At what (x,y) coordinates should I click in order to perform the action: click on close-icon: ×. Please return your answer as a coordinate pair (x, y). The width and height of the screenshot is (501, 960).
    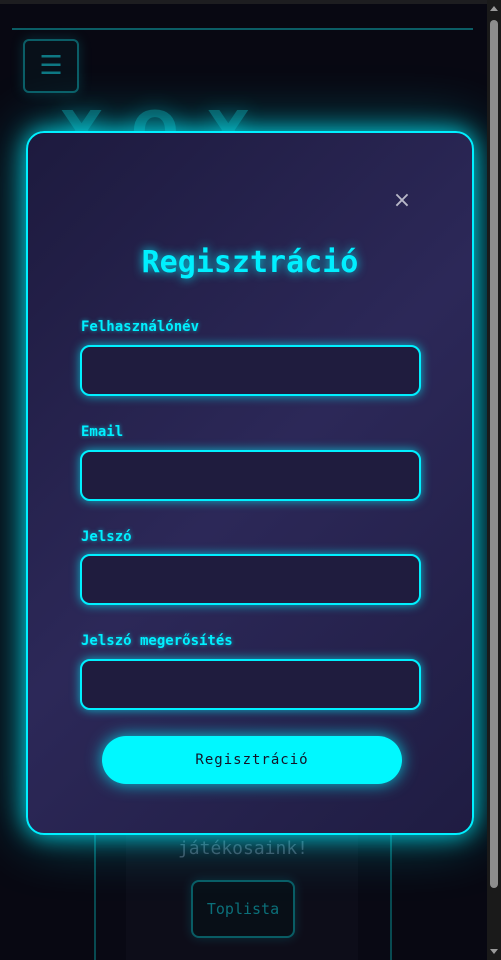
    Looking at the image, I should click on (402, 201).